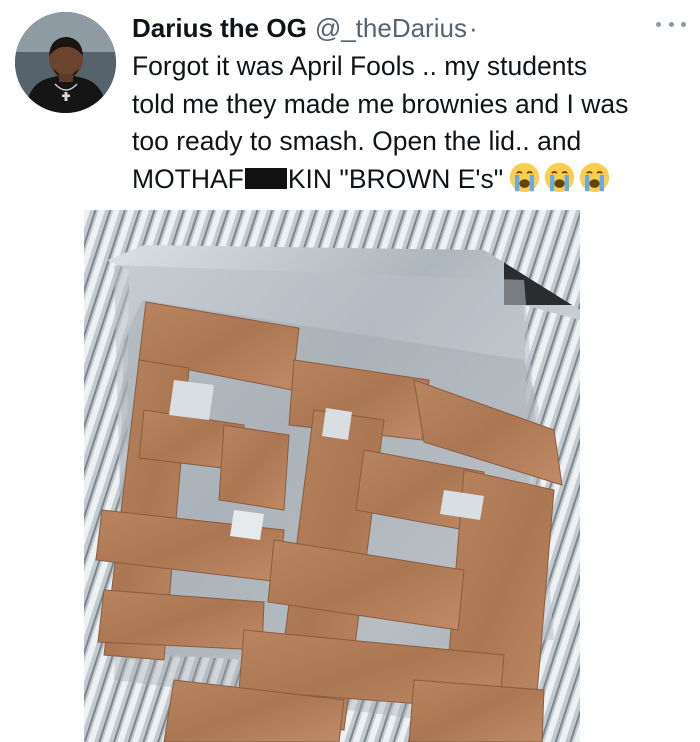 This screenshot has width=700, height=742. I want to click on more-options-icon, so click(671, 24).